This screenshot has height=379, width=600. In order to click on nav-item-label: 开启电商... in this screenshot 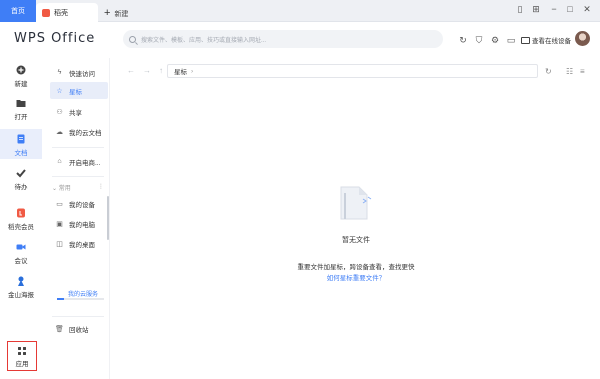, I will do `click(85, 163)`.